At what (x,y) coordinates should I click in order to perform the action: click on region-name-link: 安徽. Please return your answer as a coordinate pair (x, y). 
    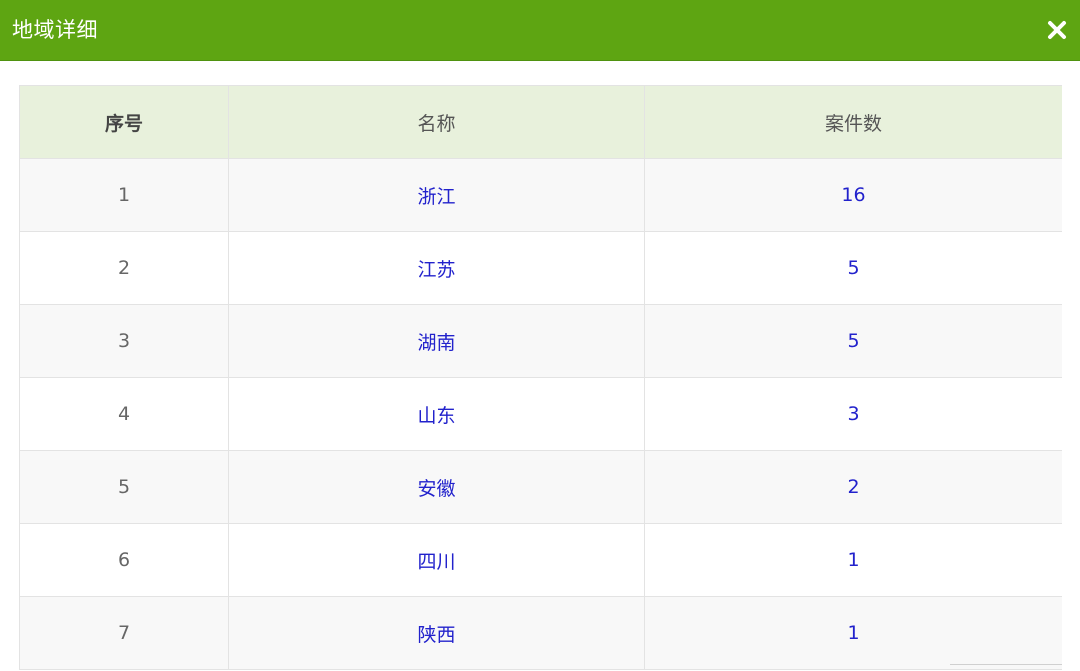
    Looking at the image, I should click on (436, 489).